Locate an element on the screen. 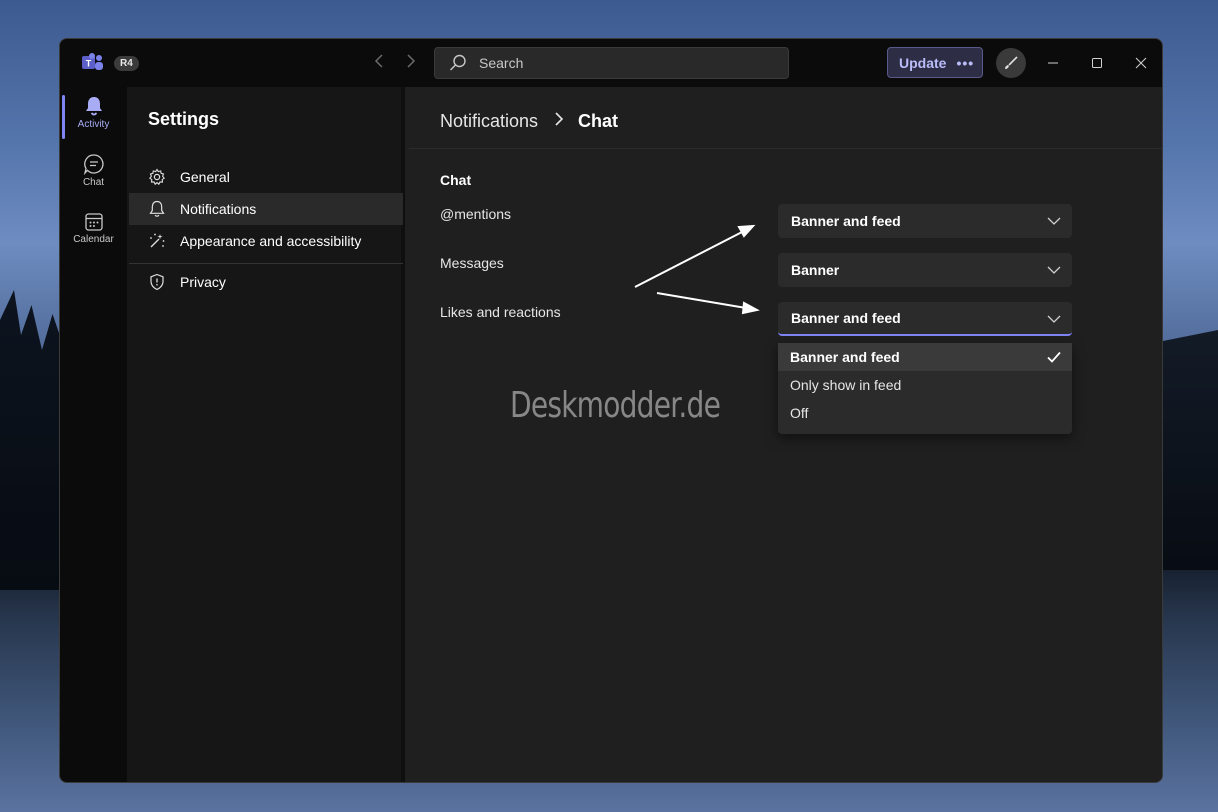 This screenshot has height=812, width=1218. settings-item-label: Notifications is located at coordinates (218, 209).